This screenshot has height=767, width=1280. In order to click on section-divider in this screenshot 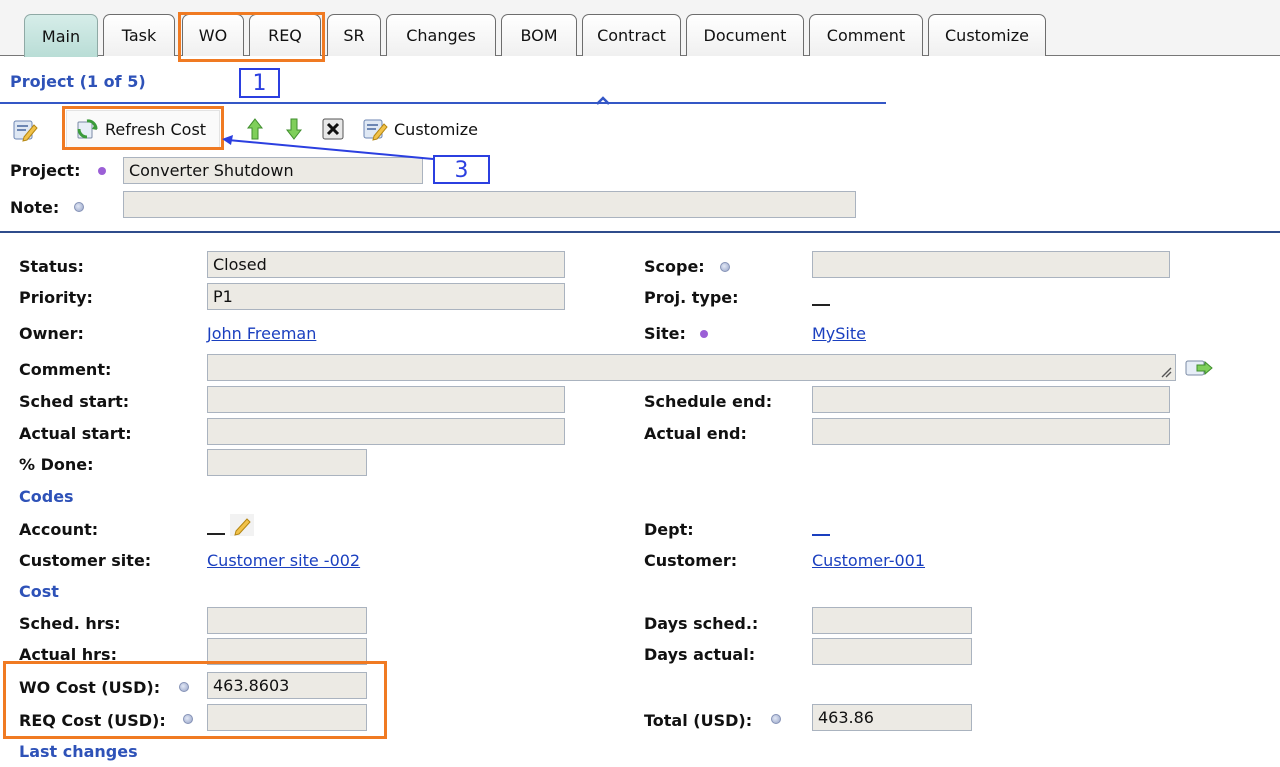, I will do `click(443, 103)`.